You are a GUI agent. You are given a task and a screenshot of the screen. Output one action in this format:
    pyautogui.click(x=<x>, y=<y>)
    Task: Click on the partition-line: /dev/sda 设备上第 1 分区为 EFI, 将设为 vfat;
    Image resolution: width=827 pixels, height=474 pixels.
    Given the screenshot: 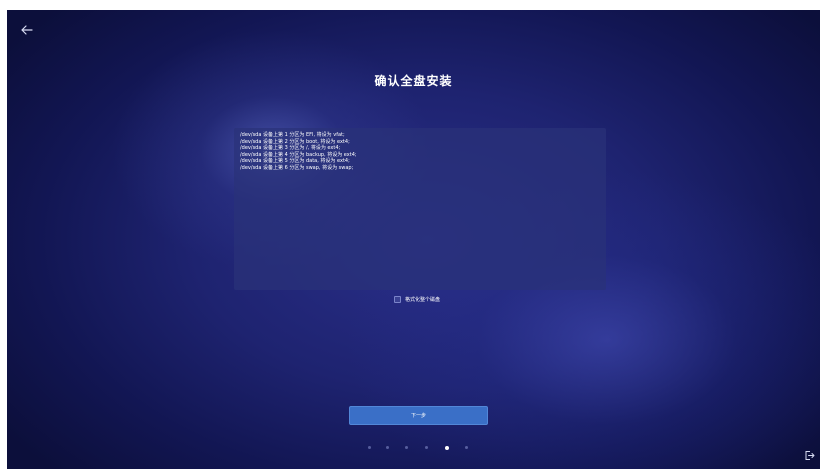 What is the action you would take?
    pyautogui.click(x=292, y=135)
    